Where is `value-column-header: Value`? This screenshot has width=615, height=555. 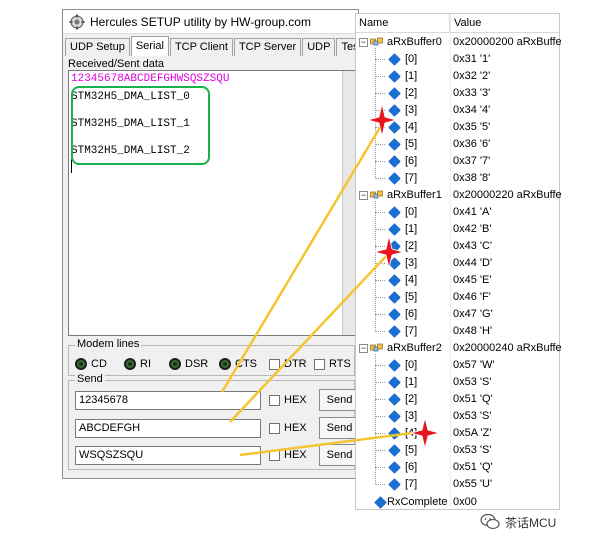
value-column-header: Value is located at coordinates (465, 23).